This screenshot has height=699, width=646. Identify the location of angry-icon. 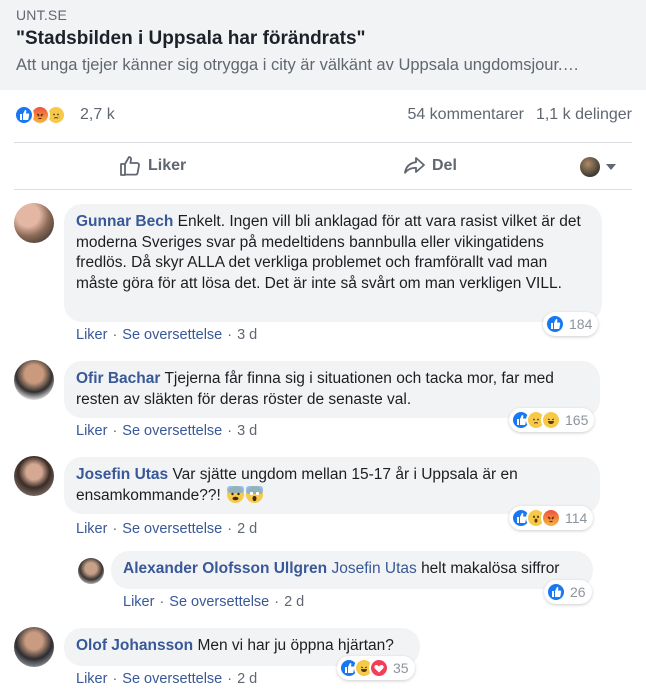
(551, 518).